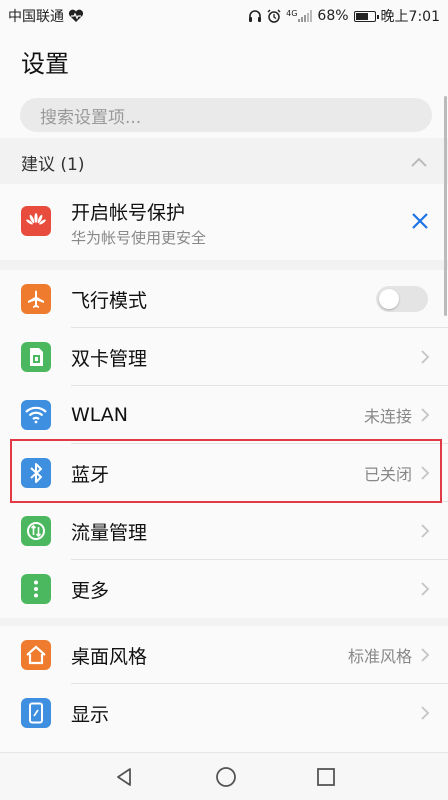 This screenshot has width=448, height=800. Describe the element at coordinates (410, 17) in the screenshot. I see `clock: 晚上7:01` at that location.